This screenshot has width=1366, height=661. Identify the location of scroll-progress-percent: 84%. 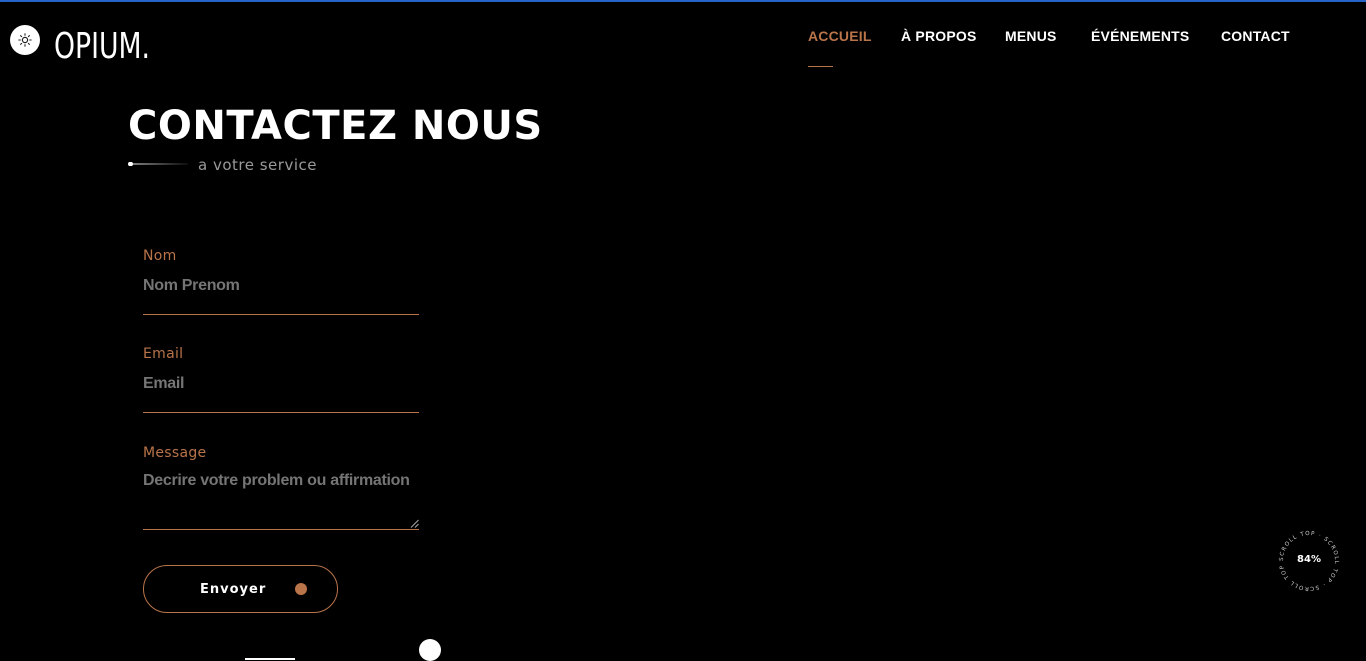
(1309, 559).